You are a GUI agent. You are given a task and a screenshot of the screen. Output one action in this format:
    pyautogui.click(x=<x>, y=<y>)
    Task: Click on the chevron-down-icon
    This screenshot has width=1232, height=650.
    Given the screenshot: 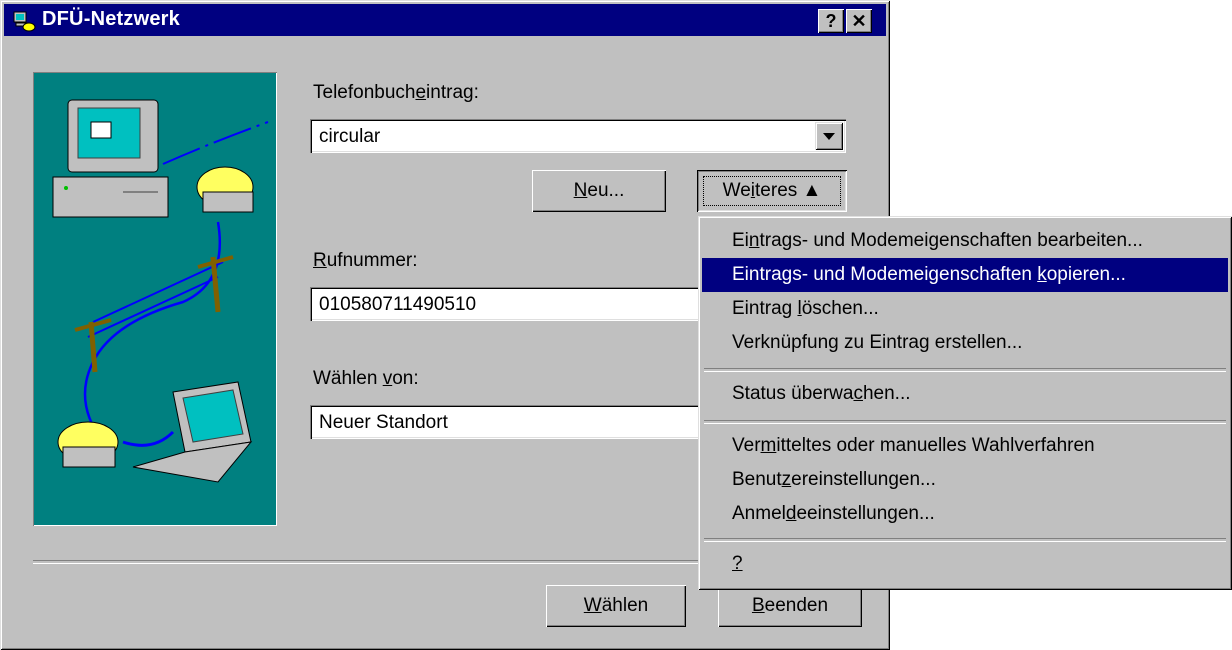 What is the action you would take?
    pyautogui.click(x=829, y=136)
    